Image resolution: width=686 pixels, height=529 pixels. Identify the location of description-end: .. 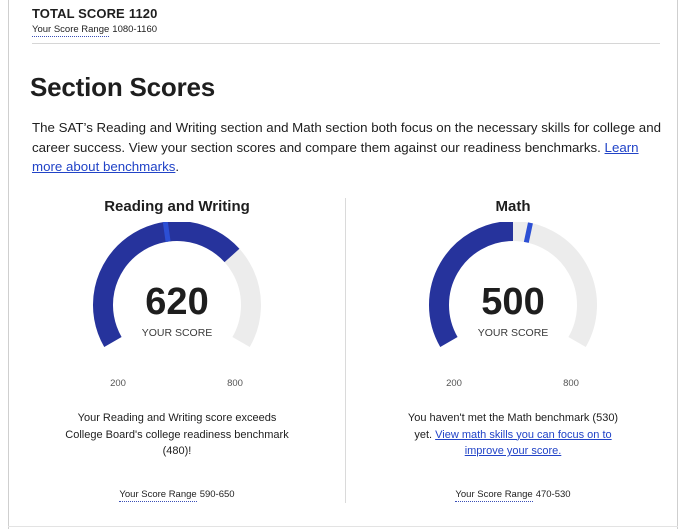
(177, 166).